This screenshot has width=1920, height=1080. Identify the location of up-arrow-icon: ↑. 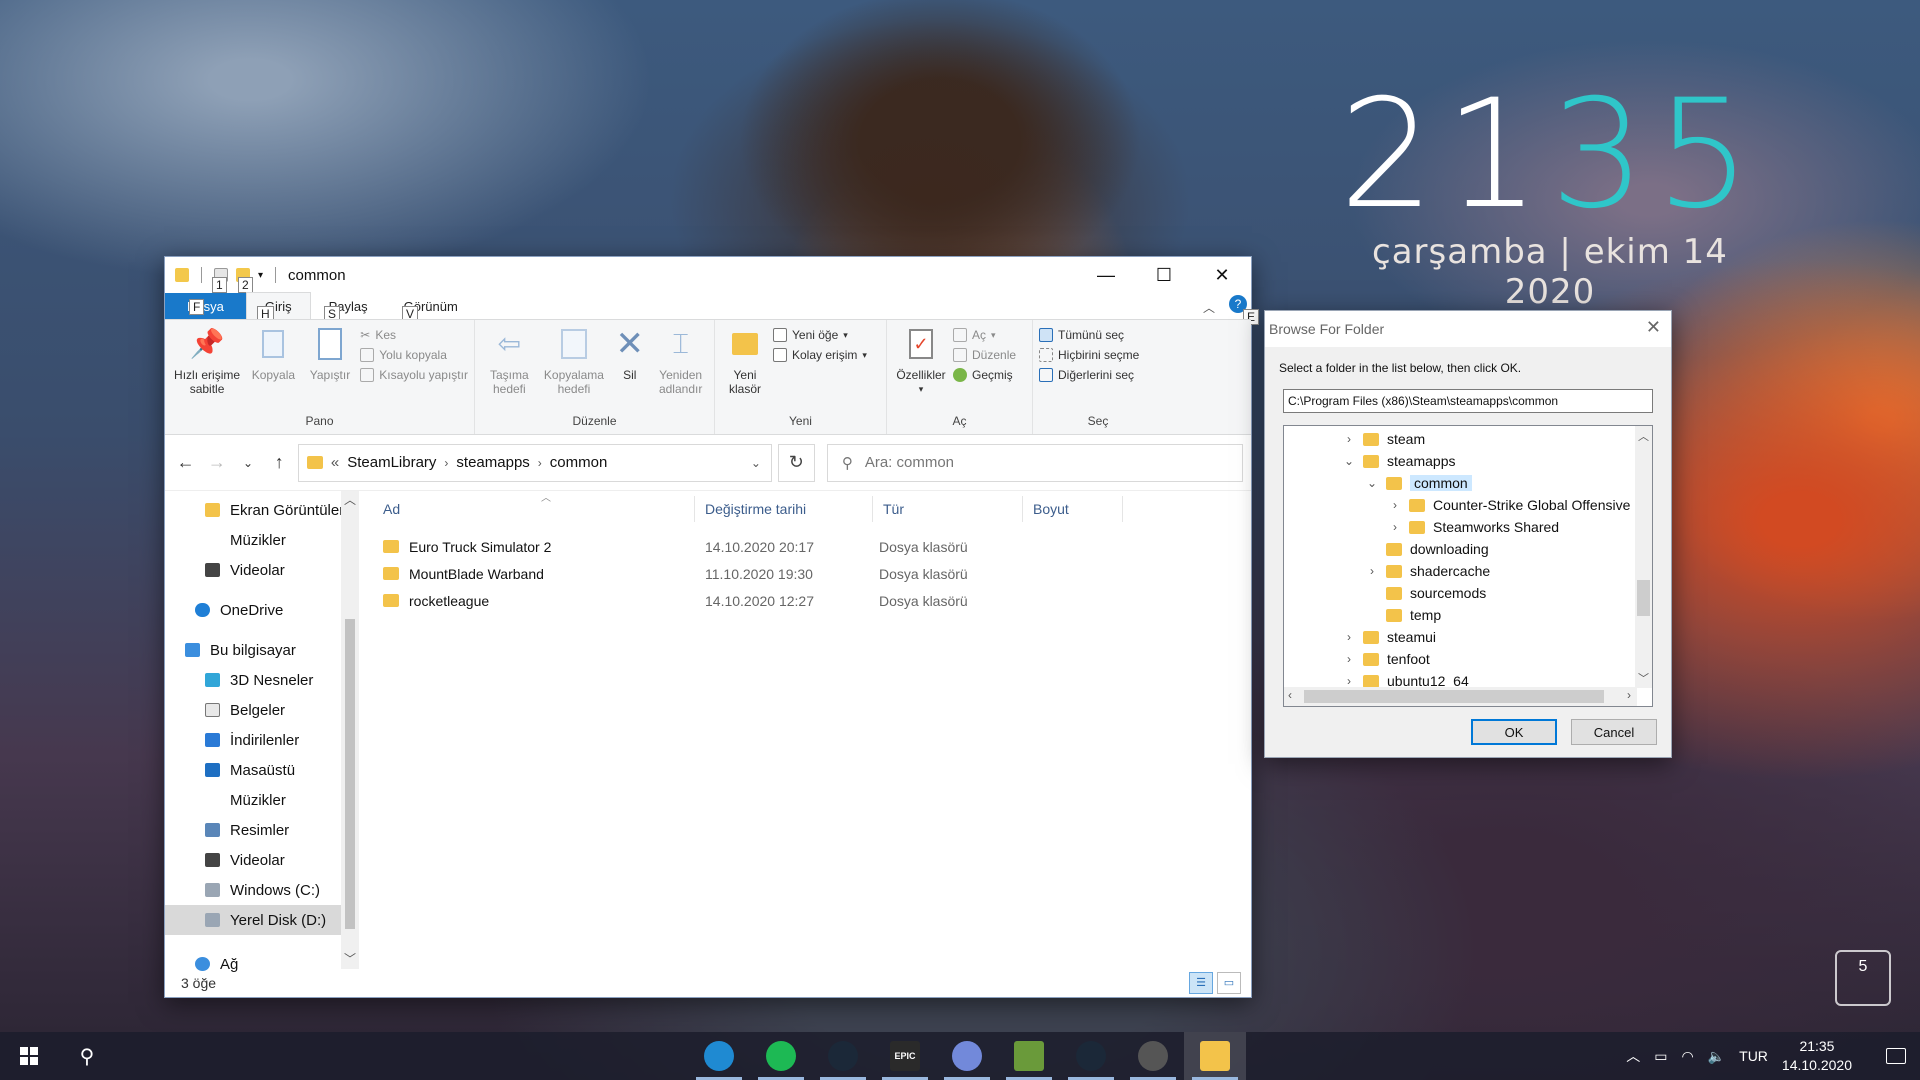
(279, 462).